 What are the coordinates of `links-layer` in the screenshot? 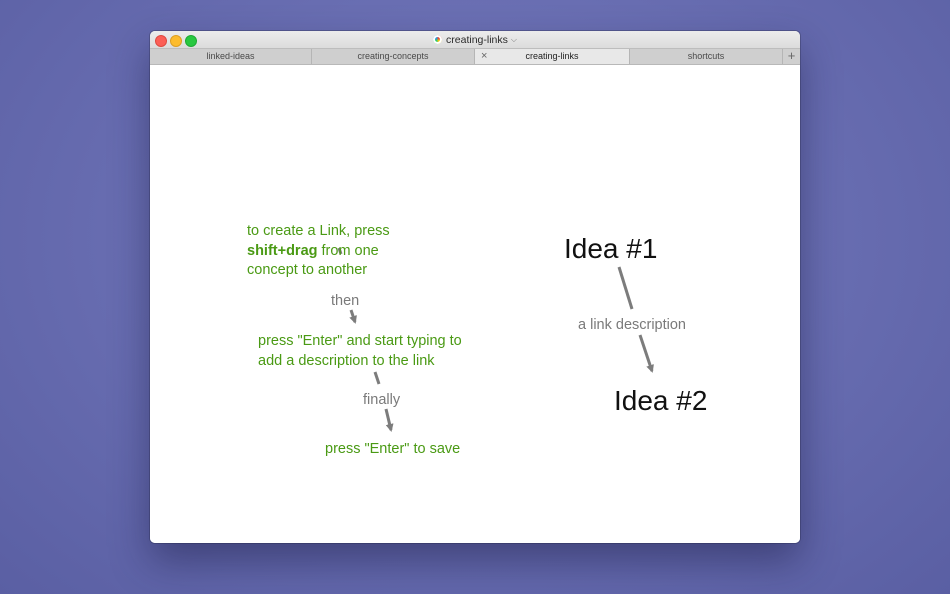 It's located at (495, 339).